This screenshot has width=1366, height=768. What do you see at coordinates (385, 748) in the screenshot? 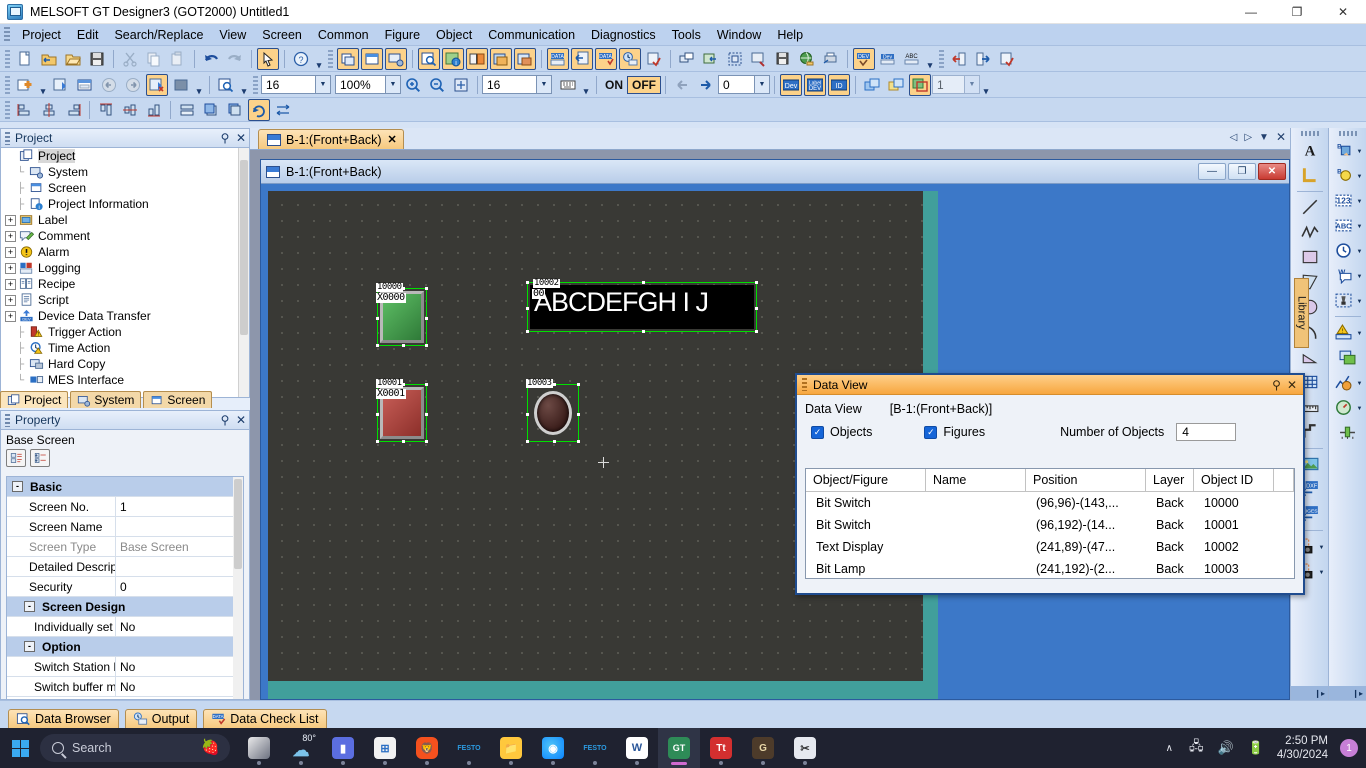
I see `microsoft-store-icon: ⊞` at bounding box center [385, 748].